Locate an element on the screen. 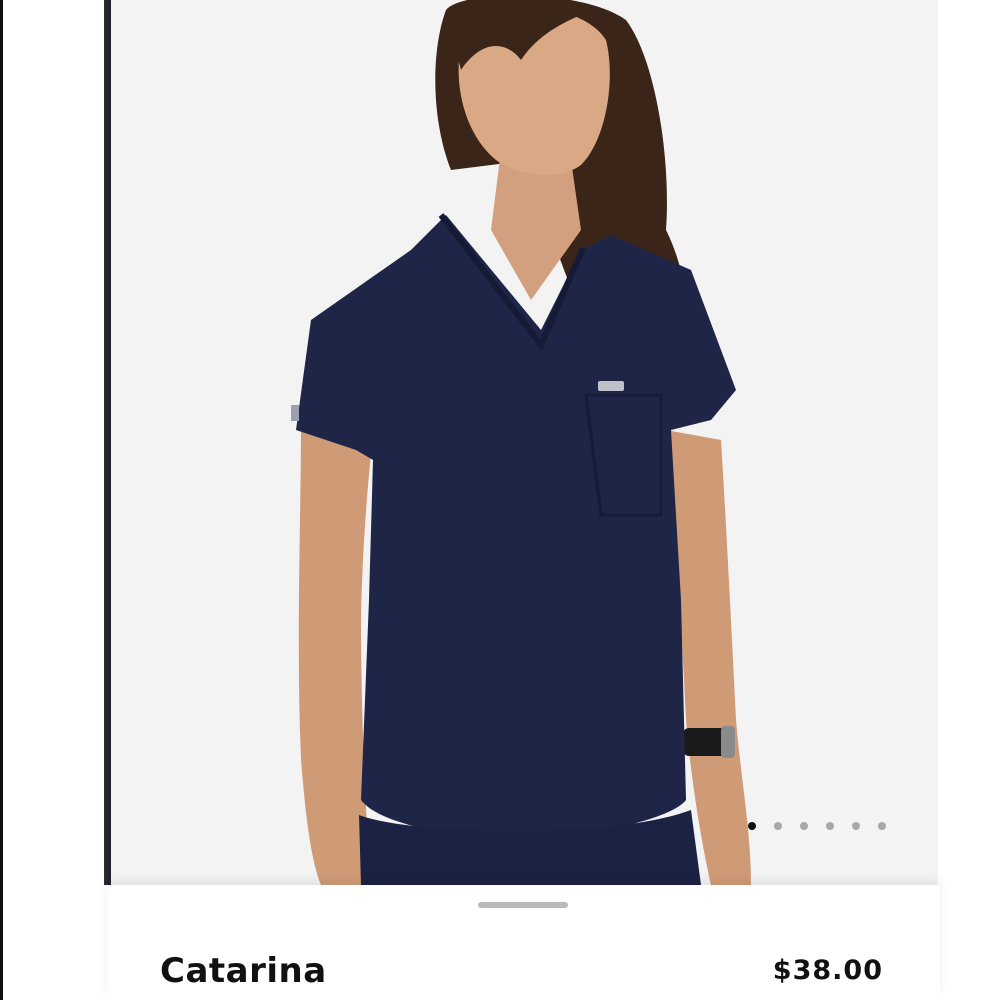  watch-face is located at coordinates (728, 742).